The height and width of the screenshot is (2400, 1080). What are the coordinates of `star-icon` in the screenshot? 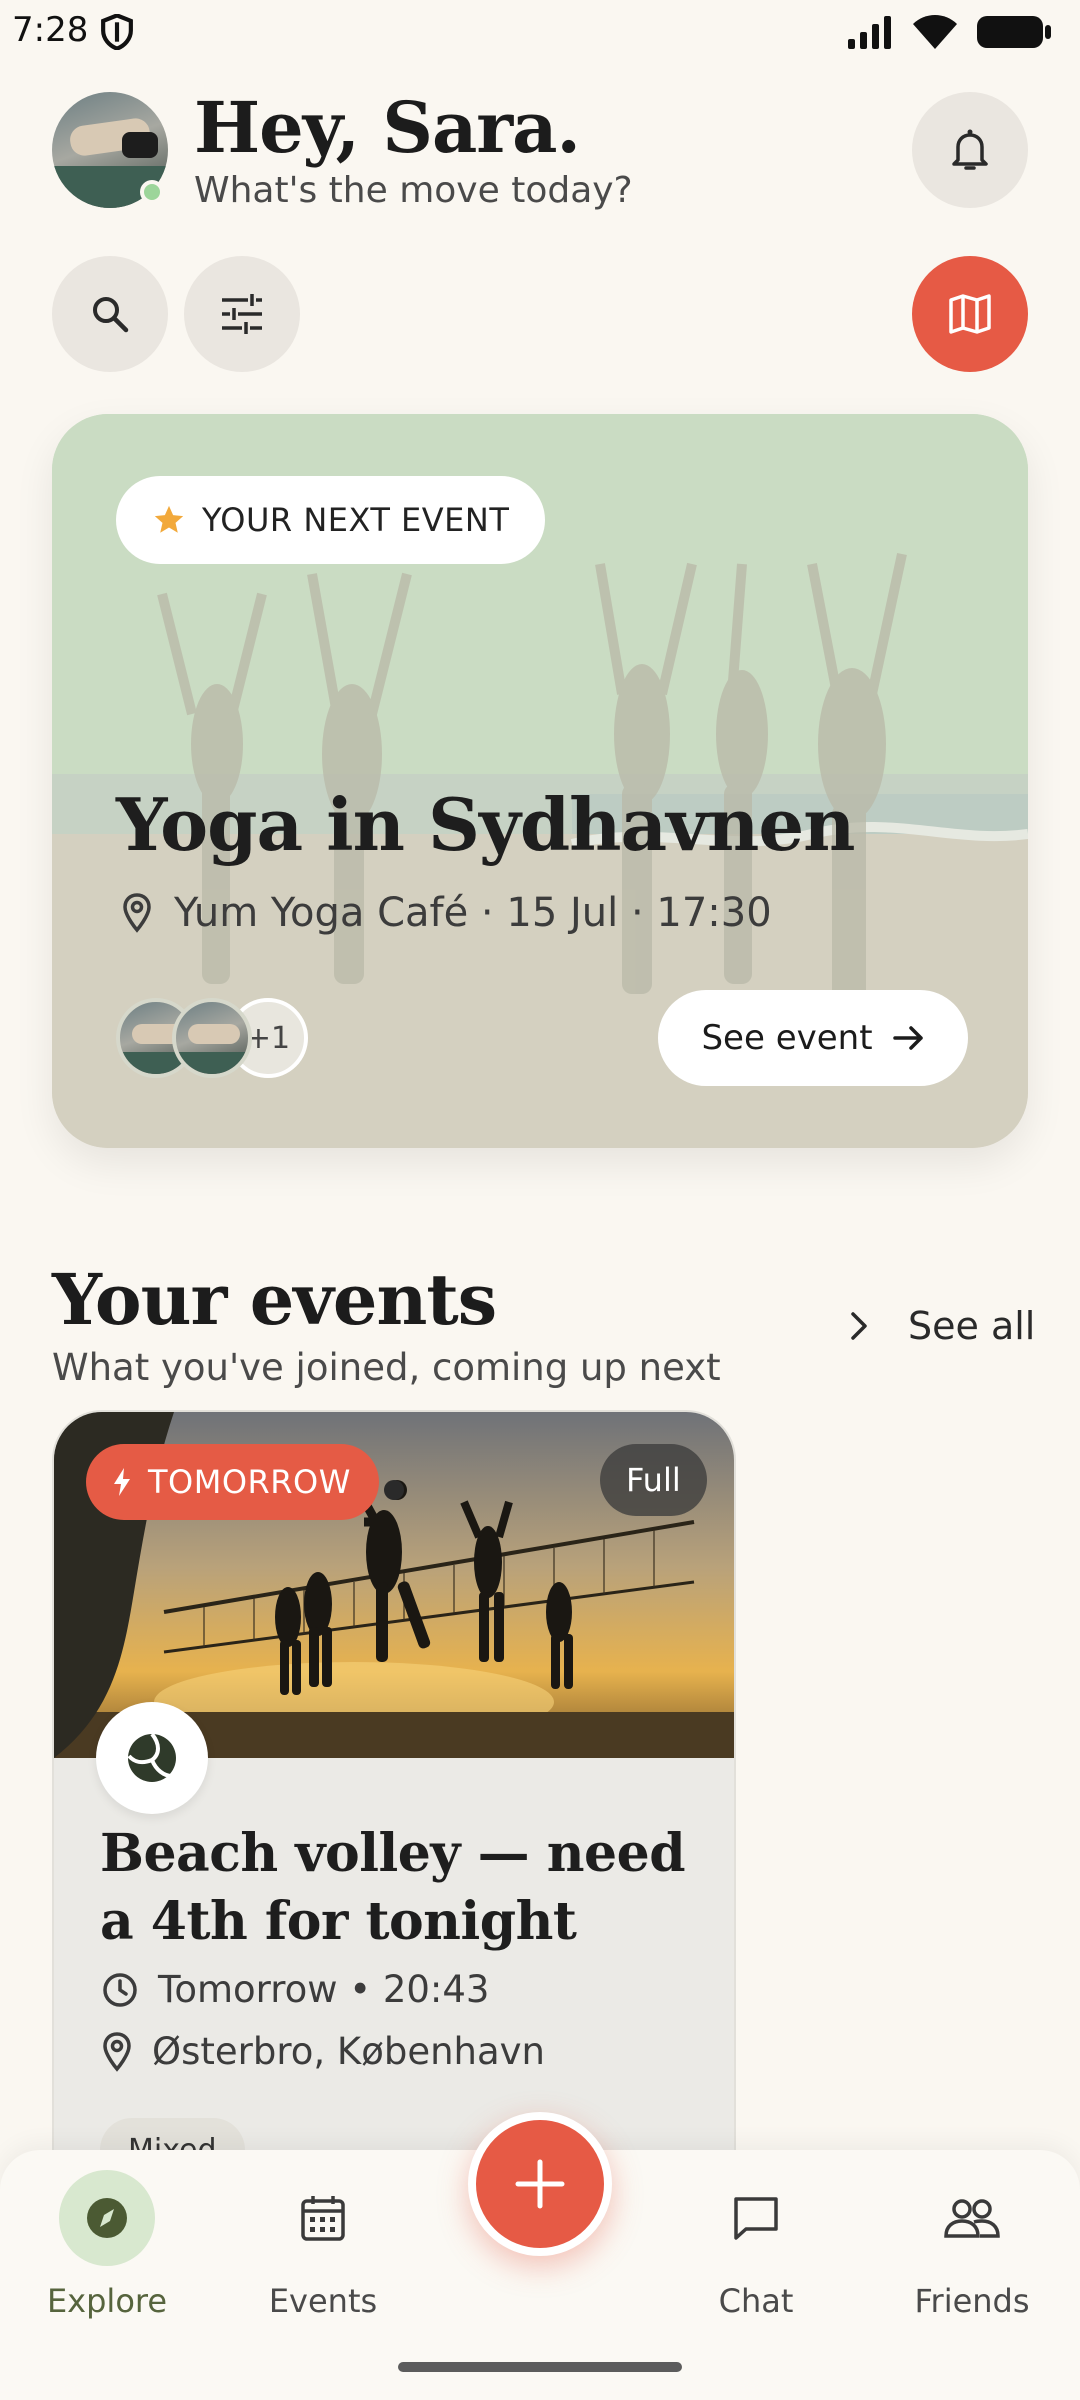 It's located at (169, 519).